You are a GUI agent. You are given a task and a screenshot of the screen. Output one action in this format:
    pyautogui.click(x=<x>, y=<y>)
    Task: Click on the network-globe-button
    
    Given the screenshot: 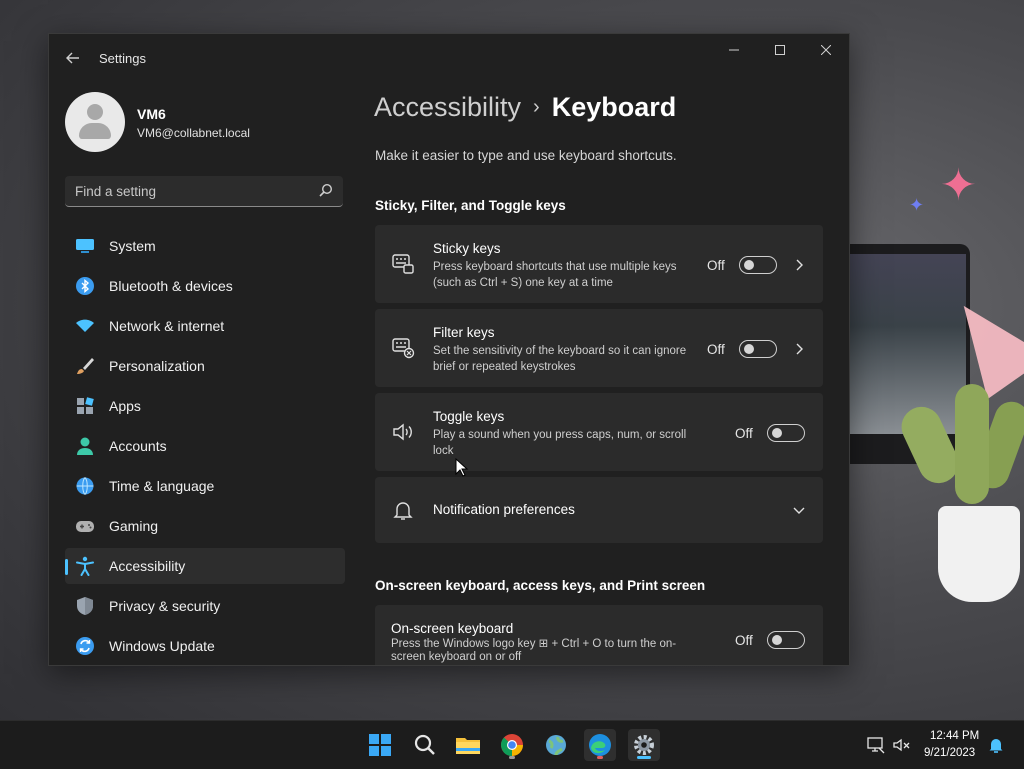 What is the action you would take?
    pyautogui.click(x=556, y=745)
    